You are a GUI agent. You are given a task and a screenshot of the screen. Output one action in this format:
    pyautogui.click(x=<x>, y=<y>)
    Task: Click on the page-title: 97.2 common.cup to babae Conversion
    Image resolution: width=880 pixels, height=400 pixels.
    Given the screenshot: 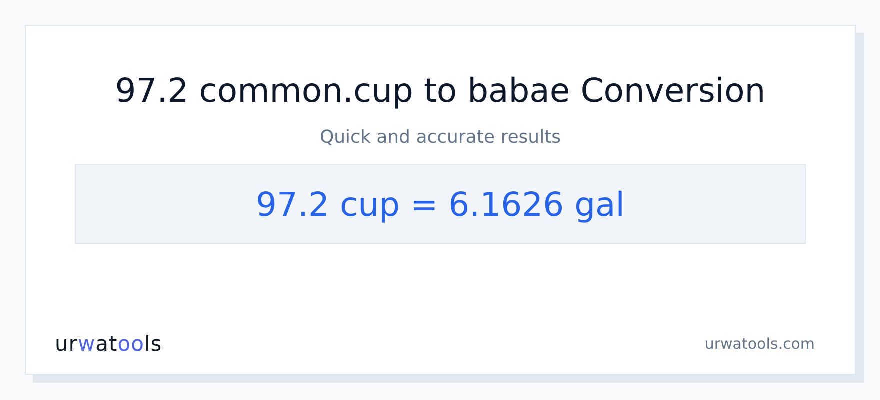 What is the action you would take?
    pyautogui.click(x=440, y=91)
    